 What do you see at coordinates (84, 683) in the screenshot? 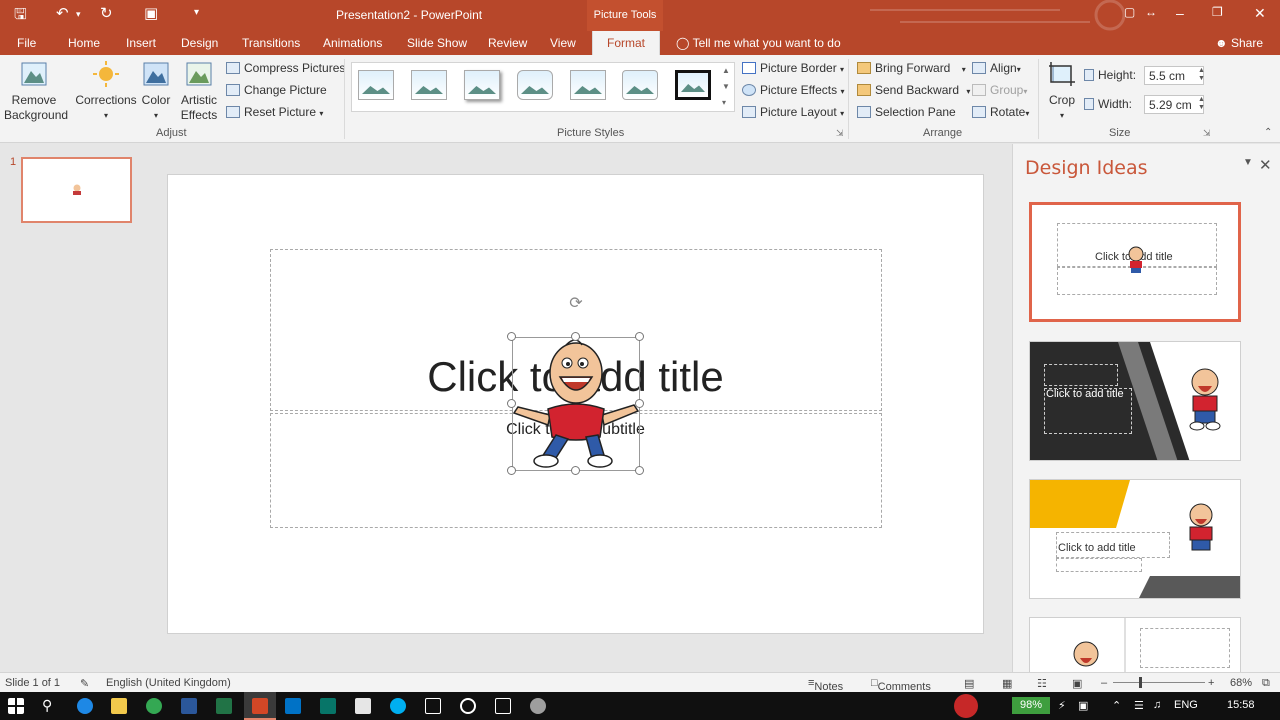
I see `spell-check-icon: ✎` at bounding box center [84, 683].